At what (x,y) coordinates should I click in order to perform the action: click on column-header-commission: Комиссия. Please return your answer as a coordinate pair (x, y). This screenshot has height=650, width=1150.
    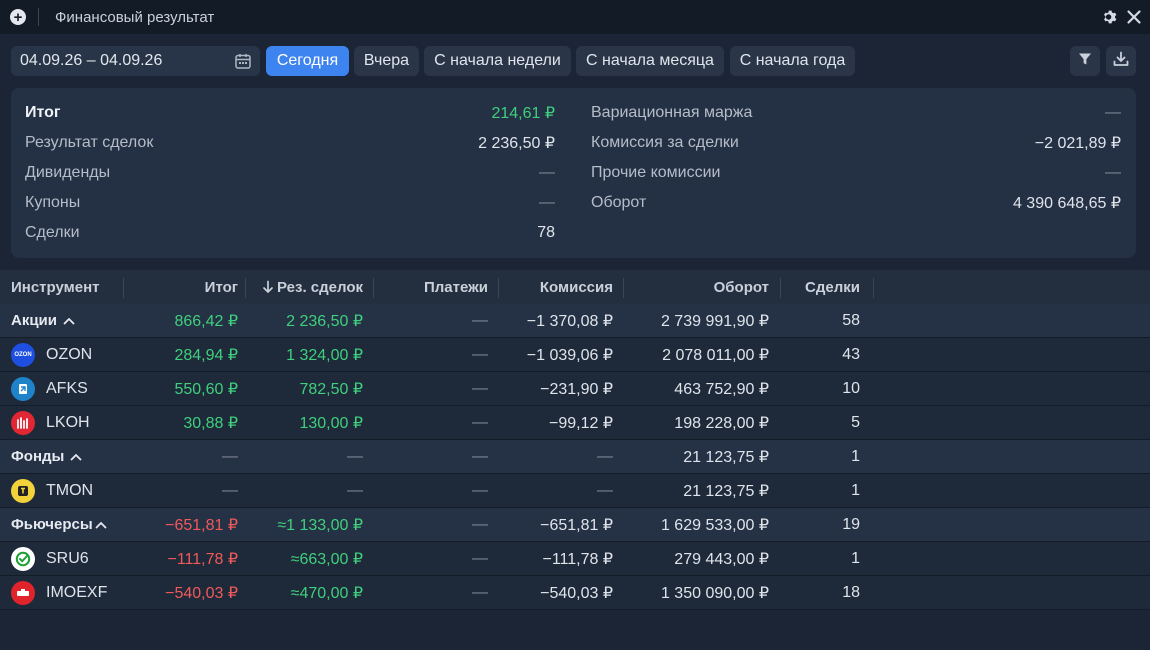
    Looking at the image, I should click on (559, 287).